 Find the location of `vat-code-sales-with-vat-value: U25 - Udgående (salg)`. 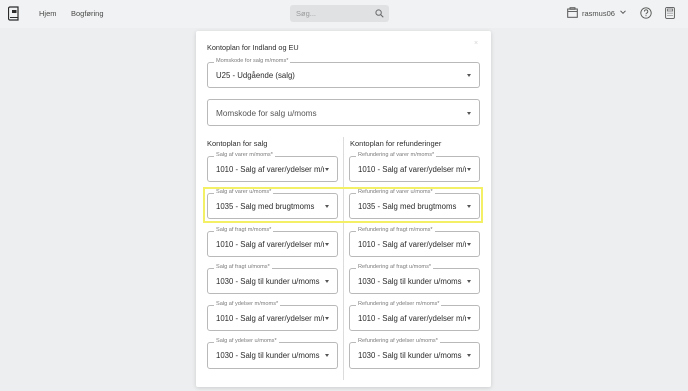

vat-code-sales-with-vat-value: U25 - Udgående (salg) is located at coordinates (255, 75).